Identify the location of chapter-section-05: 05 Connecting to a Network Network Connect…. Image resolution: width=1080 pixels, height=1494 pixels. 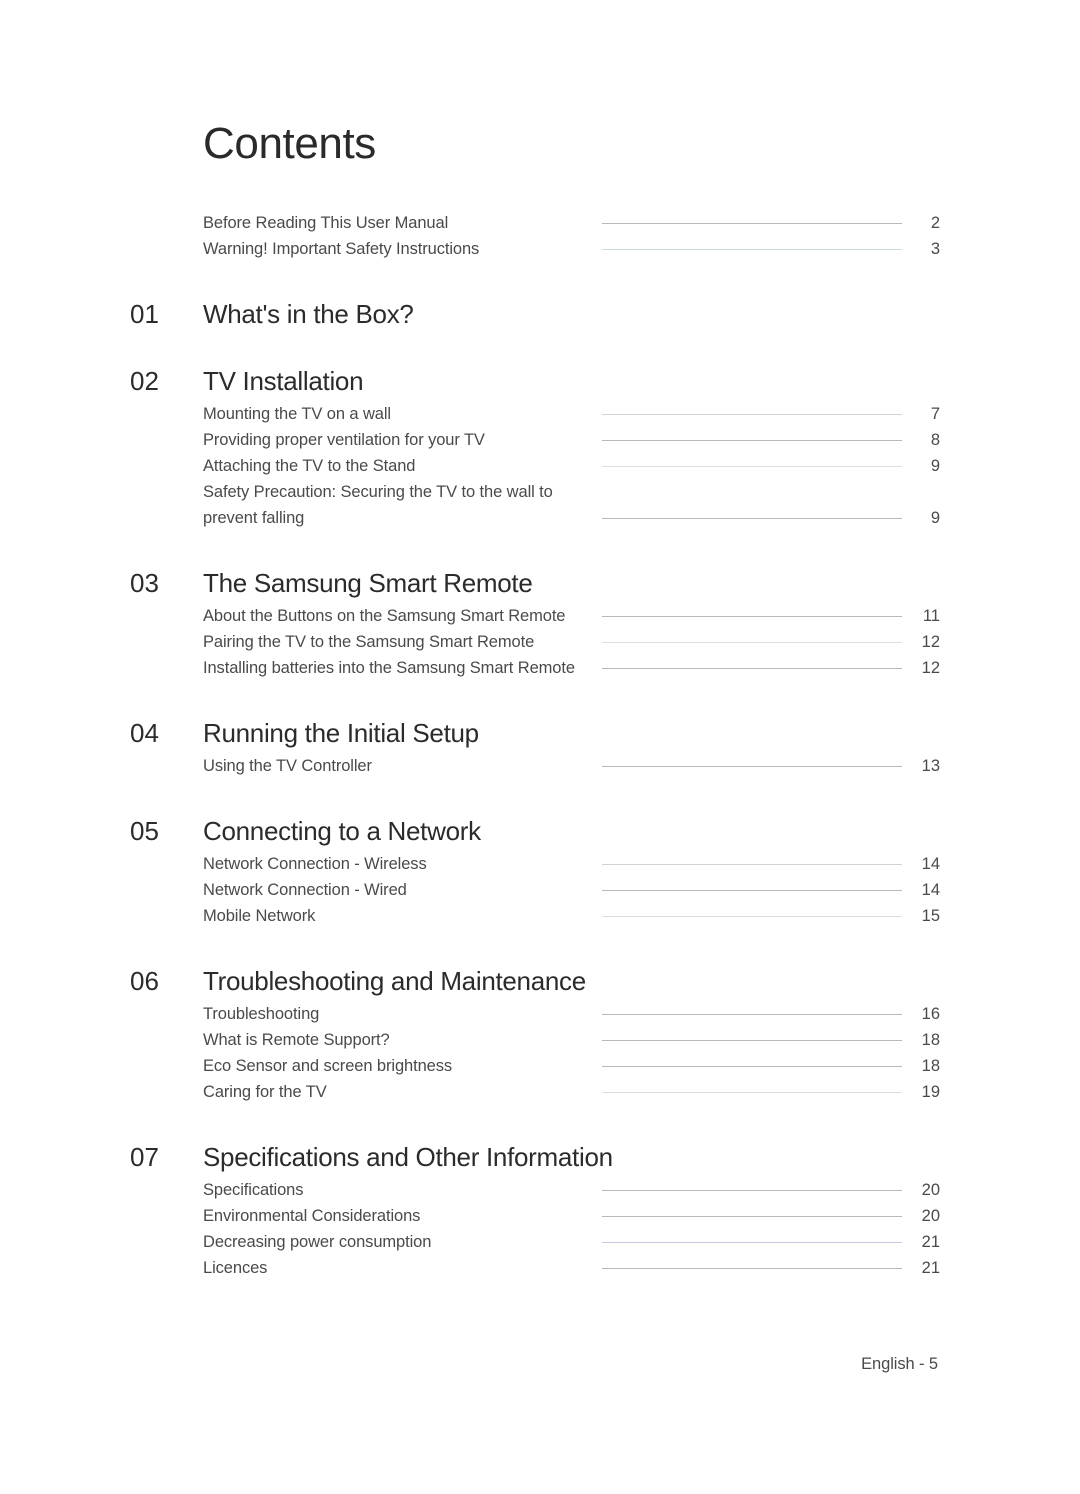
(535, 873).